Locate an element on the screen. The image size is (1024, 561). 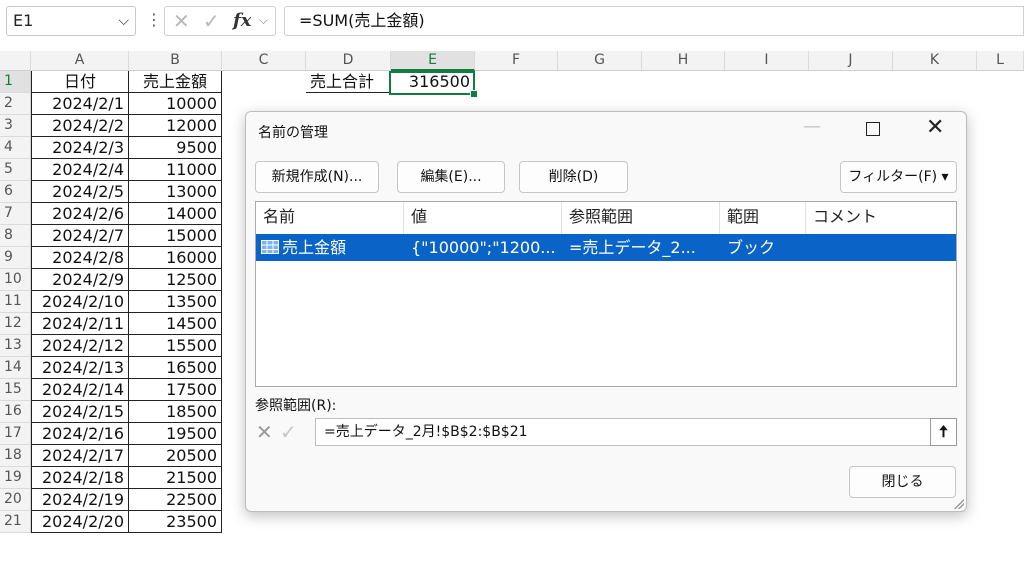
cell-a9: 2024/2/8 is located at coordinates (80, 258).